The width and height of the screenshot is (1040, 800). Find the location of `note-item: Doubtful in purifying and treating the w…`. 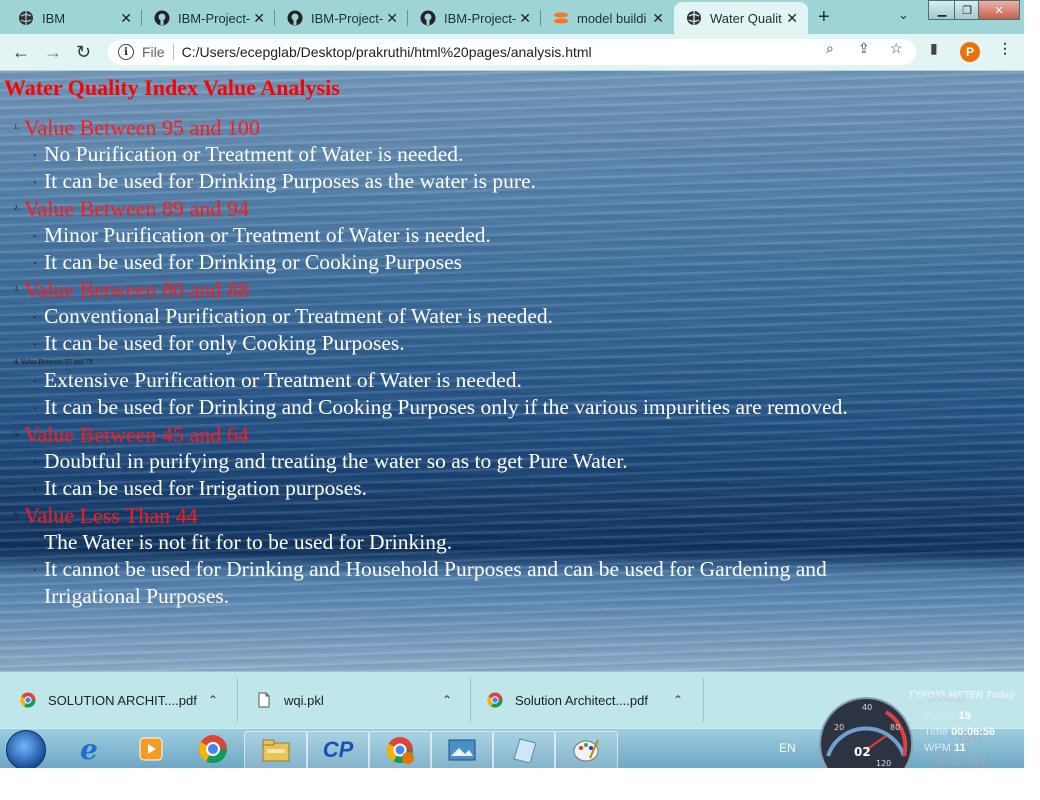

note-item: Doubtful in purifying and treating the w… is located at coordinates (469, 460).